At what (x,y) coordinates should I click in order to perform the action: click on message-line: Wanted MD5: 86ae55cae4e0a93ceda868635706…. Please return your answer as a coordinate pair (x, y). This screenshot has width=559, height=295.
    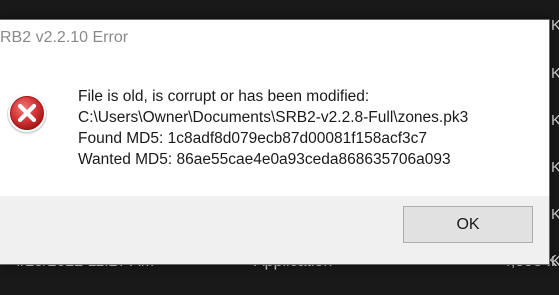
    Looking at the image, I should click on (264, 159).